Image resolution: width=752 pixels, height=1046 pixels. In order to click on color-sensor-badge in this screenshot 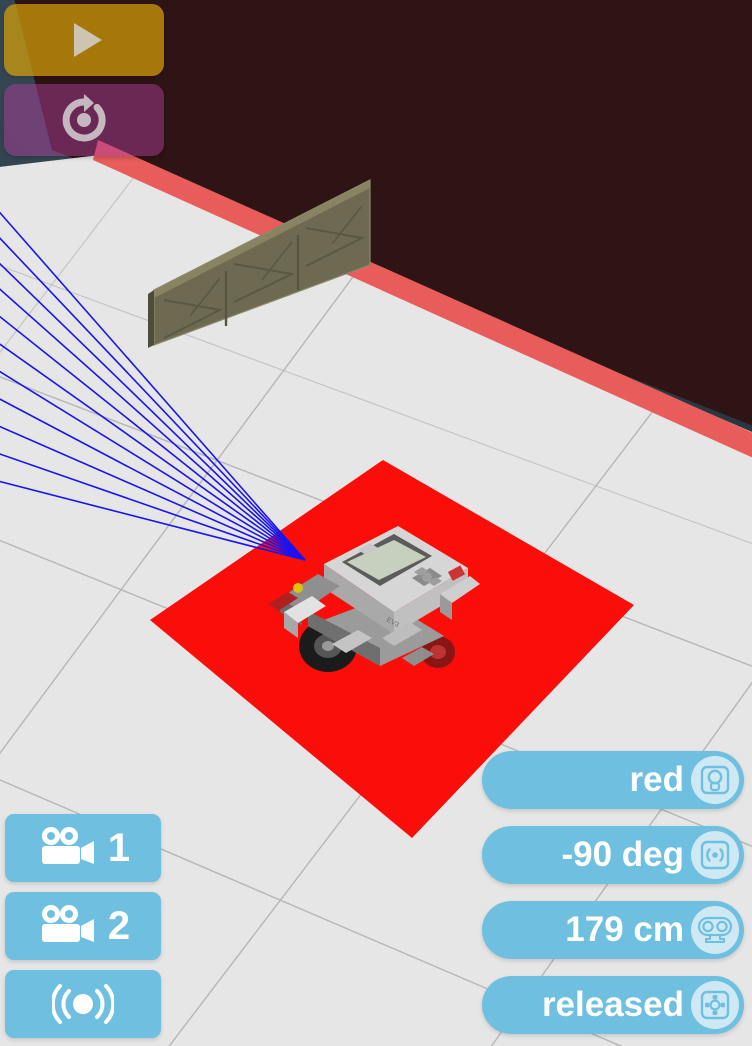, I will do `click(715, 780)`.